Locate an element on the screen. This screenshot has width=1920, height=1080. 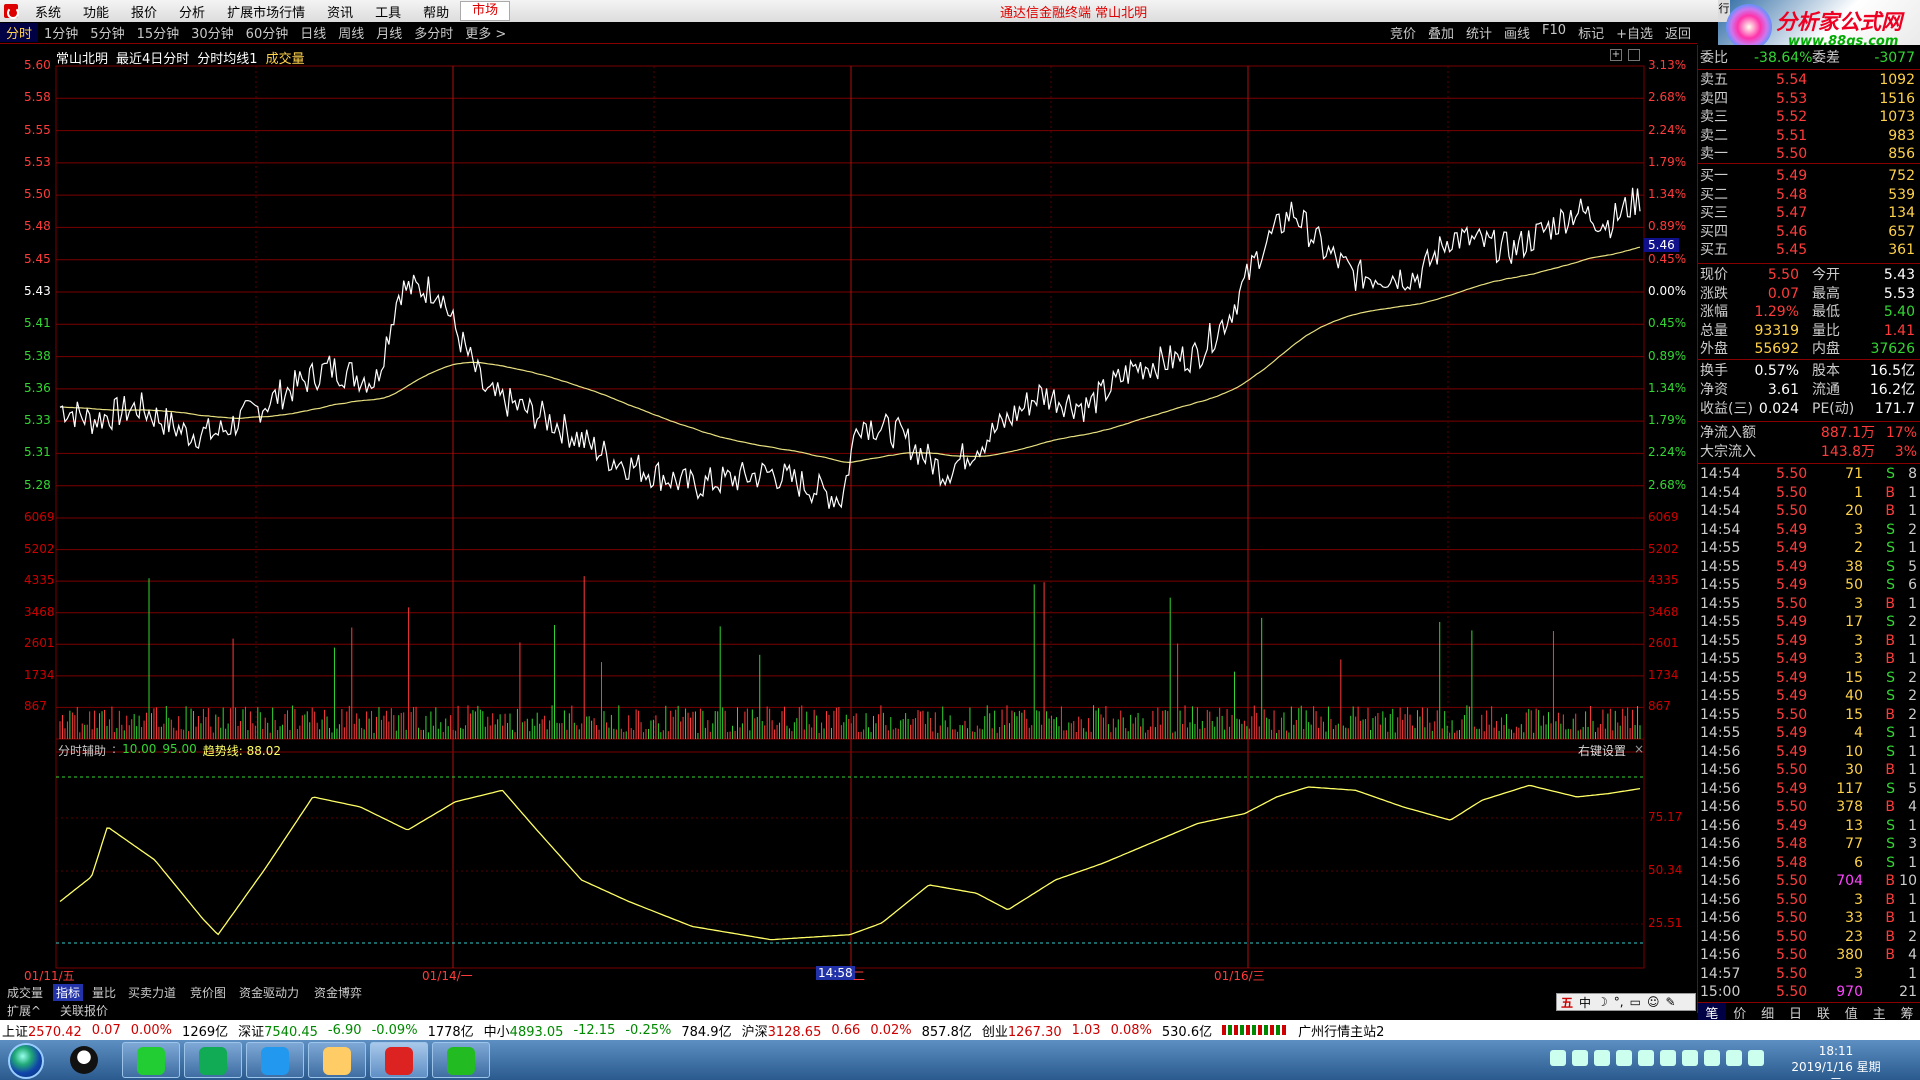
tab-5min: 5分钟 is located at coordinates (107, 32).